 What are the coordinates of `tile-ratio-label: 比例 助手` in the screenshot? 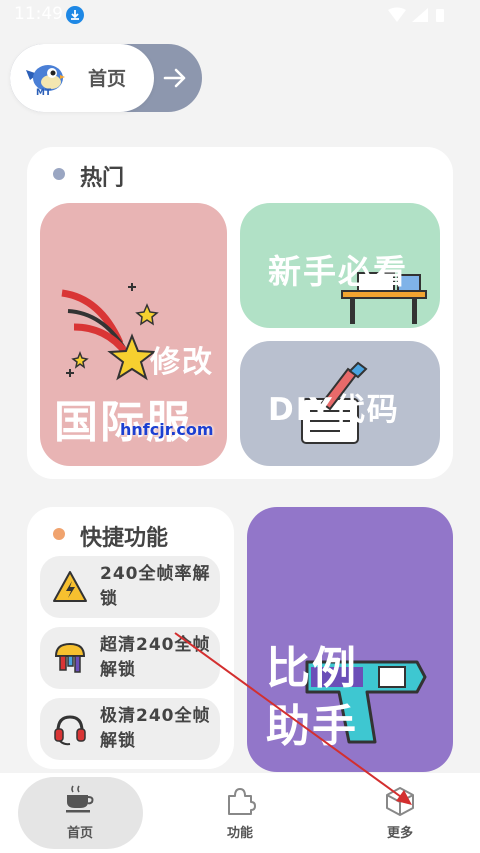 It's located at (312, 698).